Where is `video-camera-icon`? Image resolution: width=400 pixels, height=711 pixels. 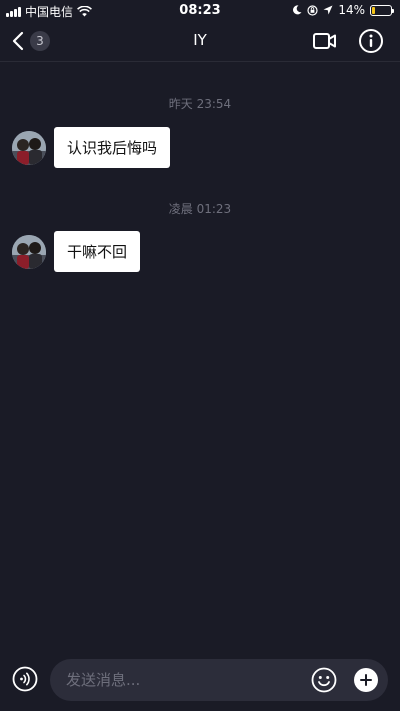 video-camera-icon is located at coordinates (324, 41).